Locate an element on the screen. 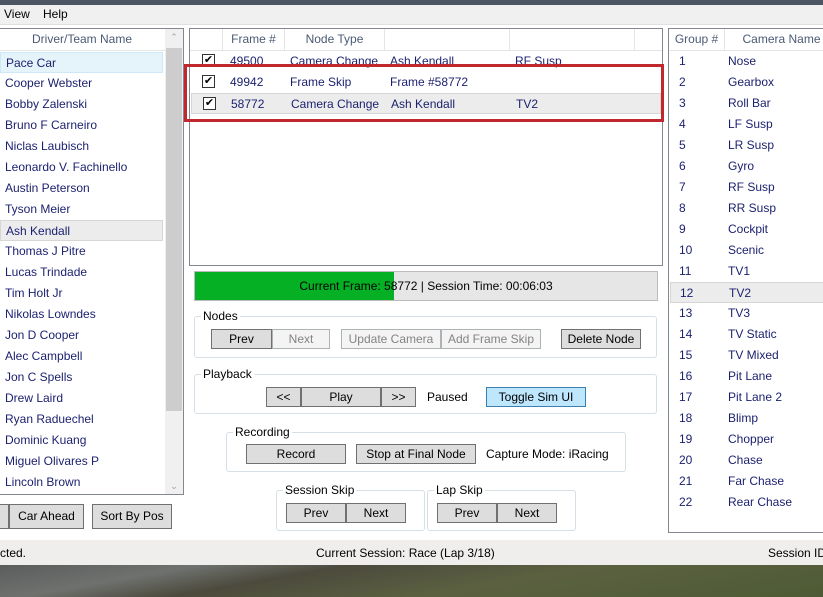 This screenshot has width=823, height=597. driver-list-item: Lincoln Brown is located at coordinates (81, 482).